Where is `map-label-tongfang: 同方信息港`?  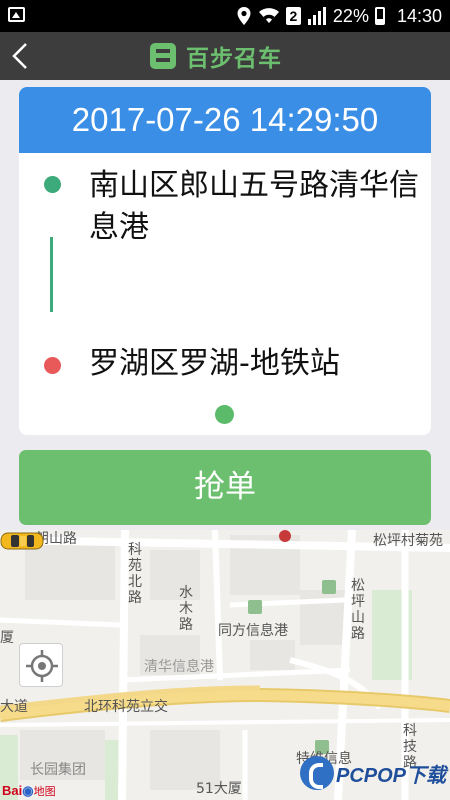 map-label-tongfang: 同方信息港 is located at coordinates (253, 631).